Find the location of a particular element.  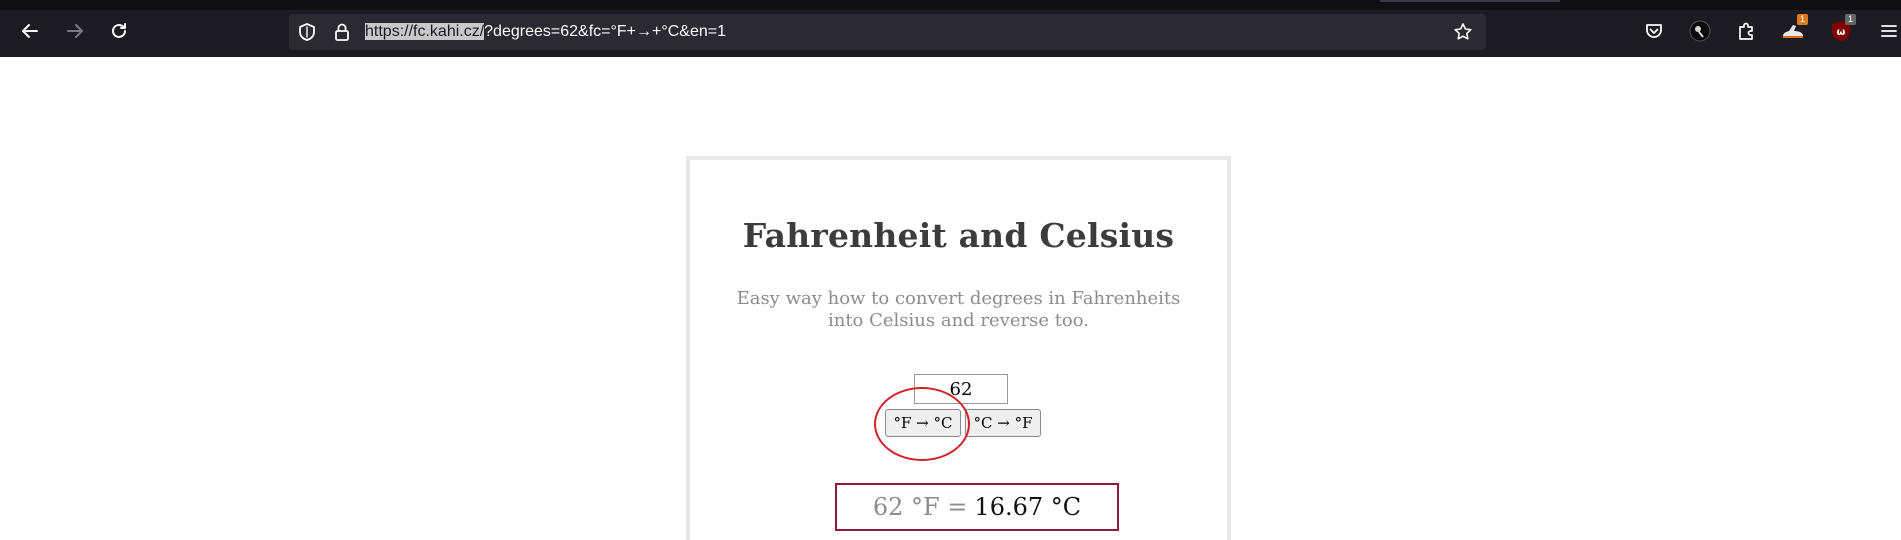

tab-strip is located at coordinates (950, 5).